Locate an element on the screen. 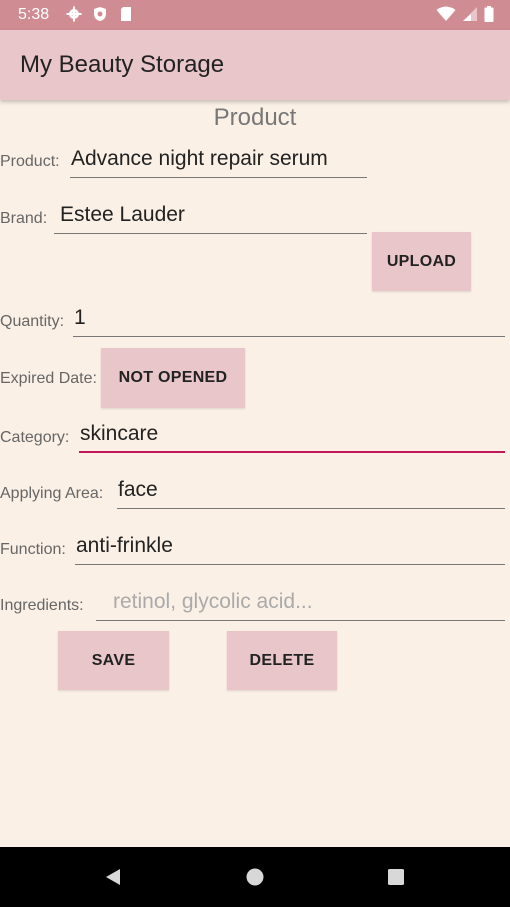 The height and width of the screenshot is (907, 510). function-field: anti-frinkle is located at coordinates (290, 548).